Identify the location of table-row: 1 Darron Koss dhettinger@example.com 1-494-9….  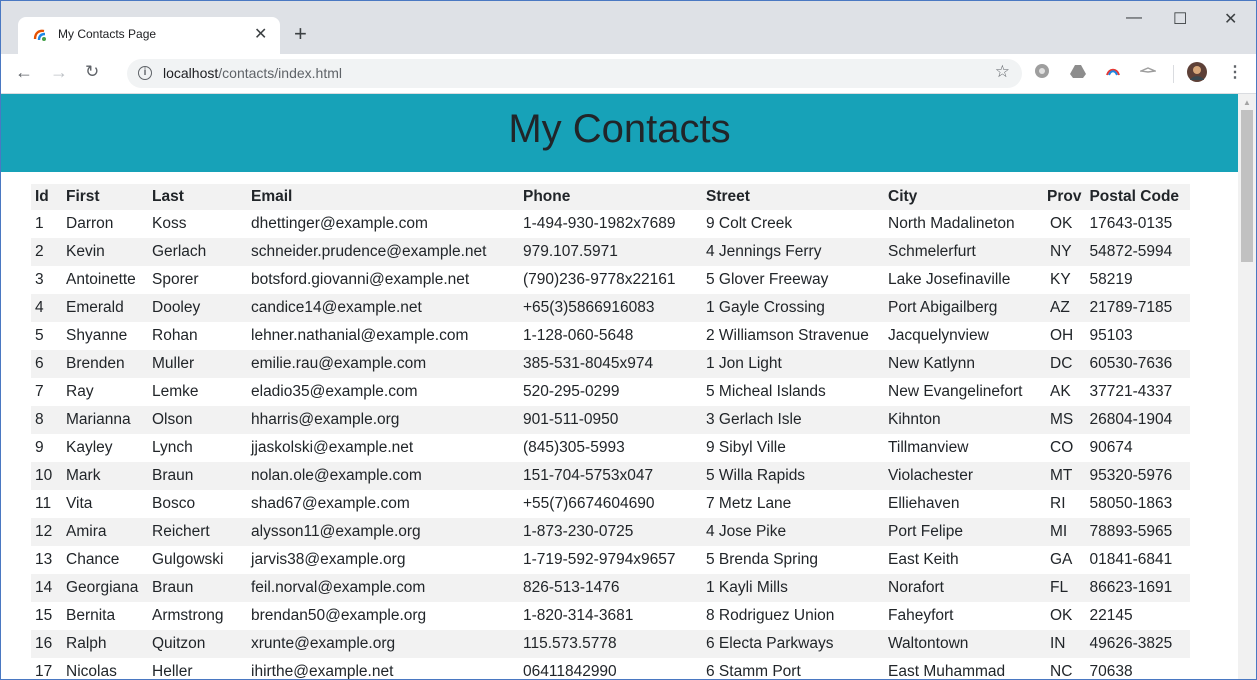
(610, 224).